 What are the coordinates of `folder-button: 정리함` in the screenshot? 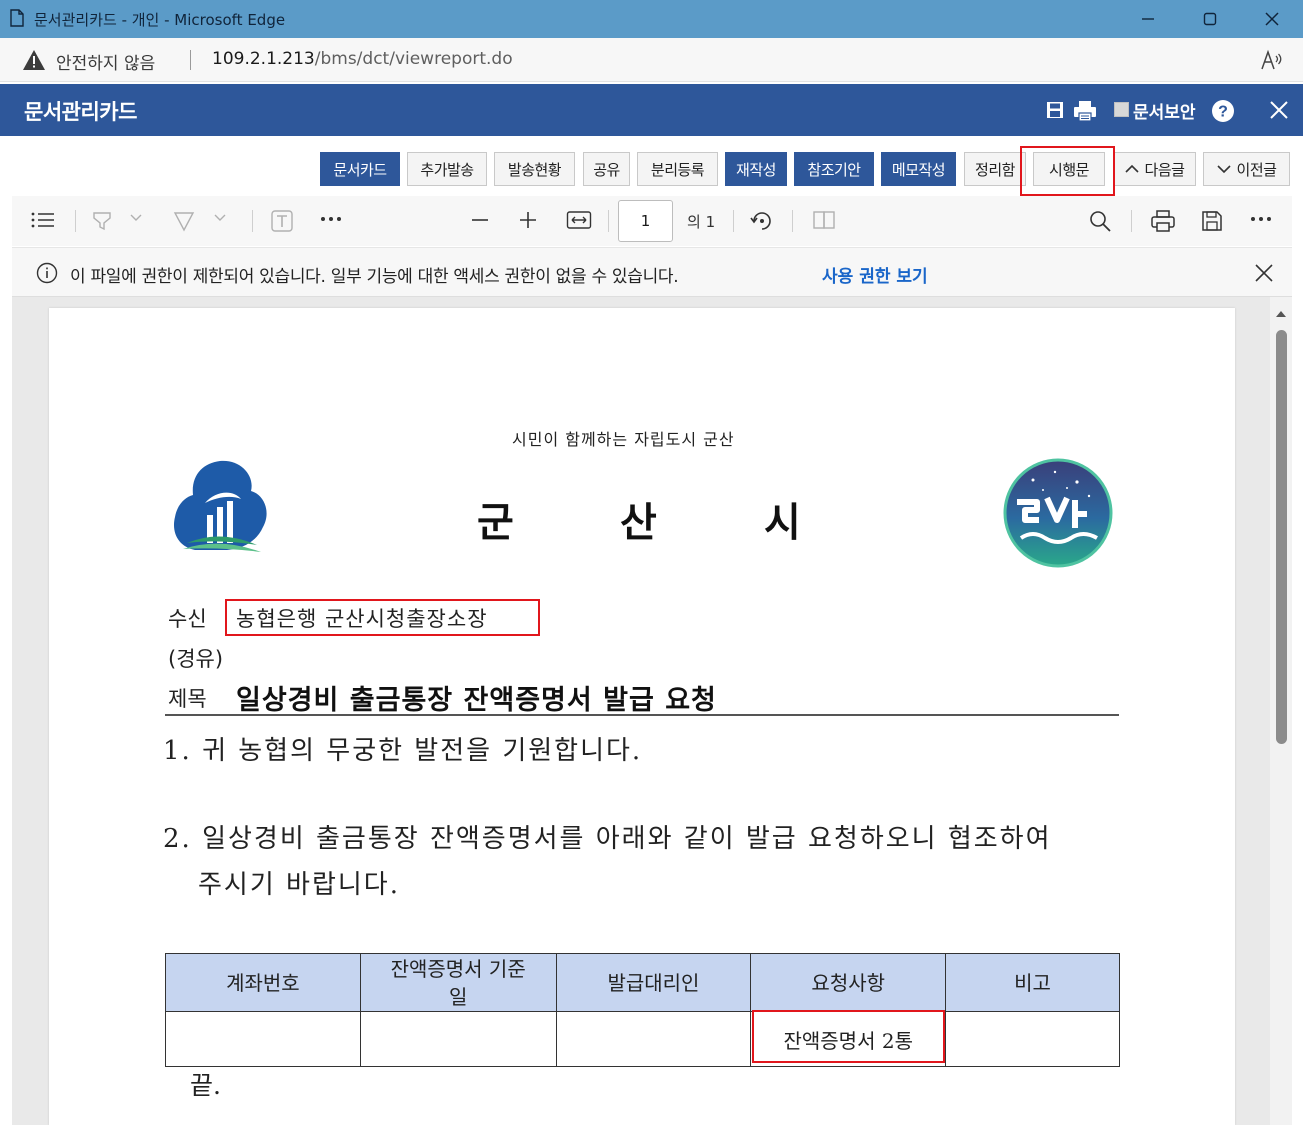 It's located at (995, 169).